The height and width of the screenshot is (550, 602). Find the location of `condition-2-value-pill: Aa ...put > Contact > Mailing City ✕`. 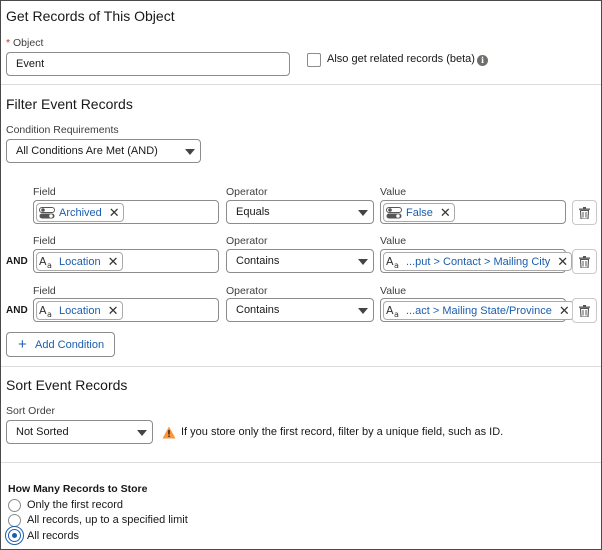

condition-2-value-pill: Aa ...put > Contact > Mailing City ✕ is located at coordinates (478, 261).